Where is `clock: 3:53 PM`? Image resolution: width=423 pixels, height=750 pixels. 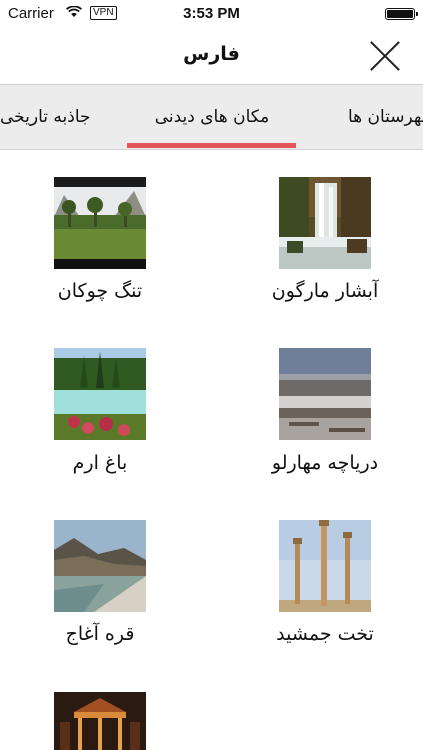 clock: 3:53 PM is located at coordinates (211, 13).